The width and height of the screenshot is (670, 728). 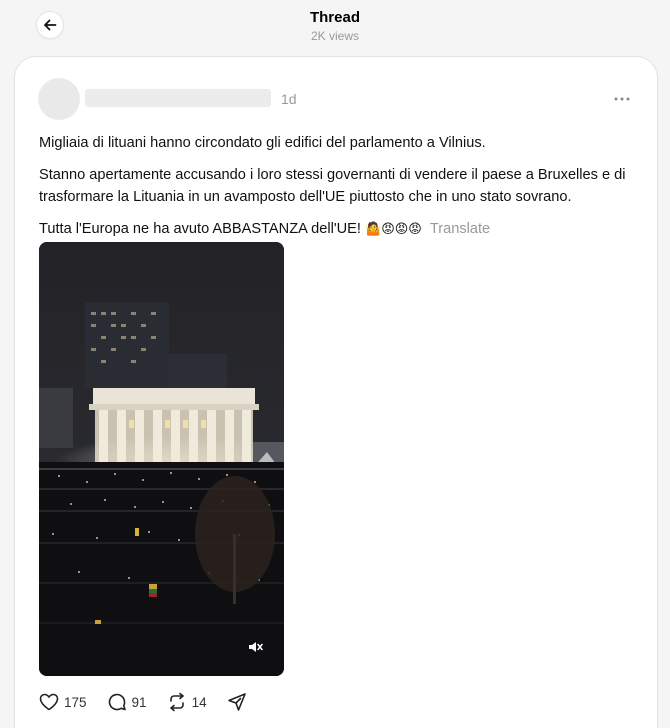 I want to click on repost-icon, so click(x=176, y=702).